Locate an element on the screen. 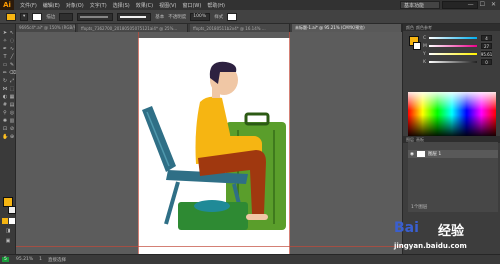  style-label: 样式 is located at coordinates (219, 17).